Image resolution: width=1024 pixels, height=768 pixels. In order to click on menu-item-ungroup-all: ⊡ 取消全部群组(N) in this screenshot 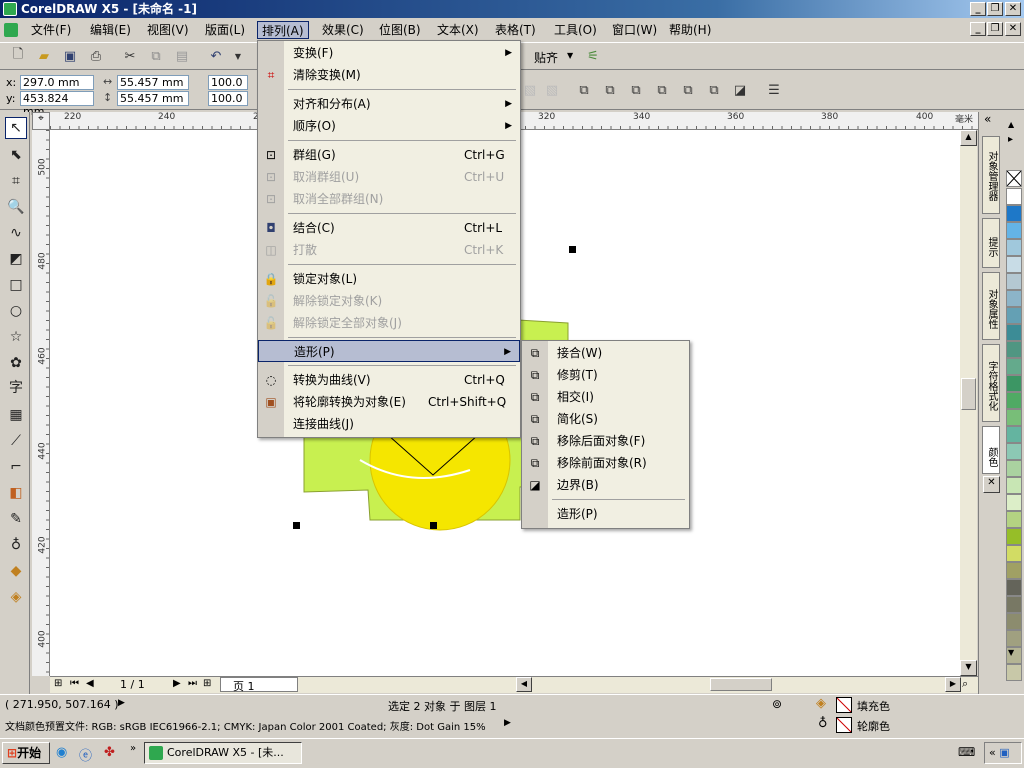, I will do `click(389, 199)`.